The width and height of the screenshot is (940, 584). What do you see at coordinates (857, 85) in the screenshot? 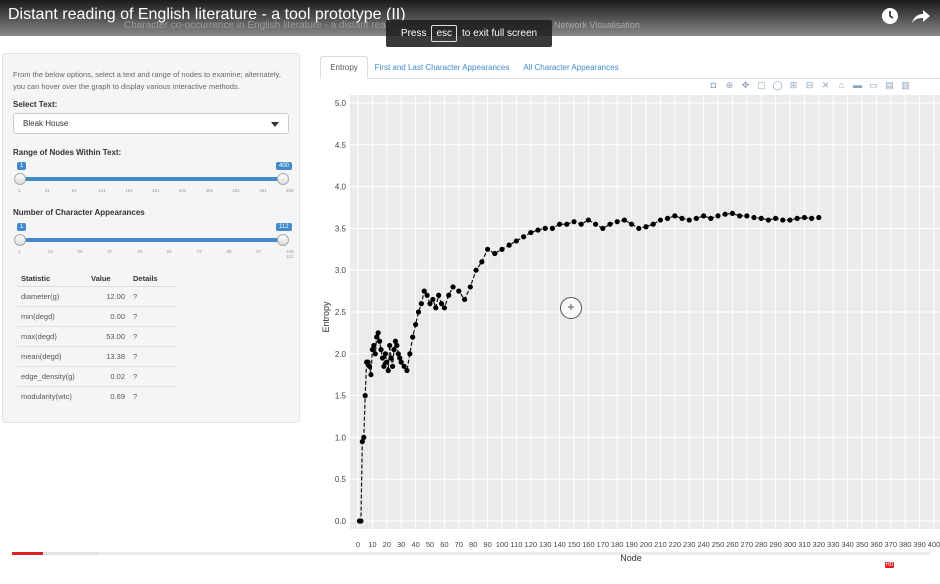
I see `spike-icon: ▬` at bounding box center [857, 85].